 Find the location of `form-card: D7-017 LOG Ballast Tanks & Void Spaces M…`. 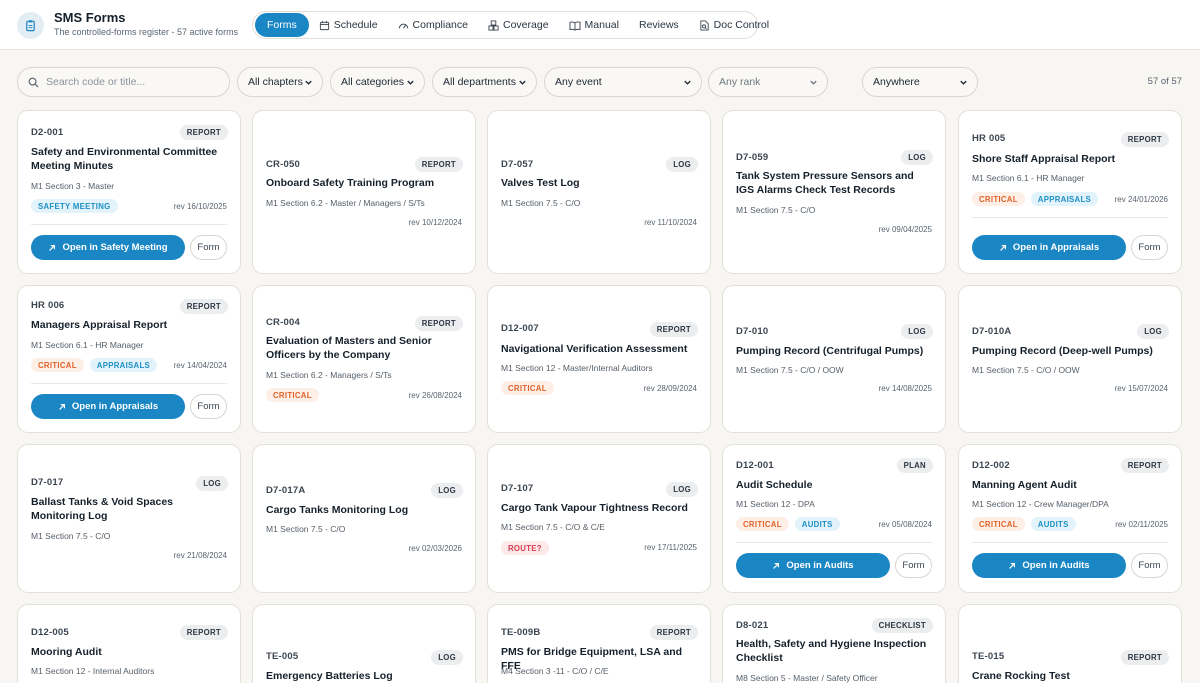

form-card: D7-017 LOG Ballast Tanks & Void Spaces M… is located at coordinates (129, 518).